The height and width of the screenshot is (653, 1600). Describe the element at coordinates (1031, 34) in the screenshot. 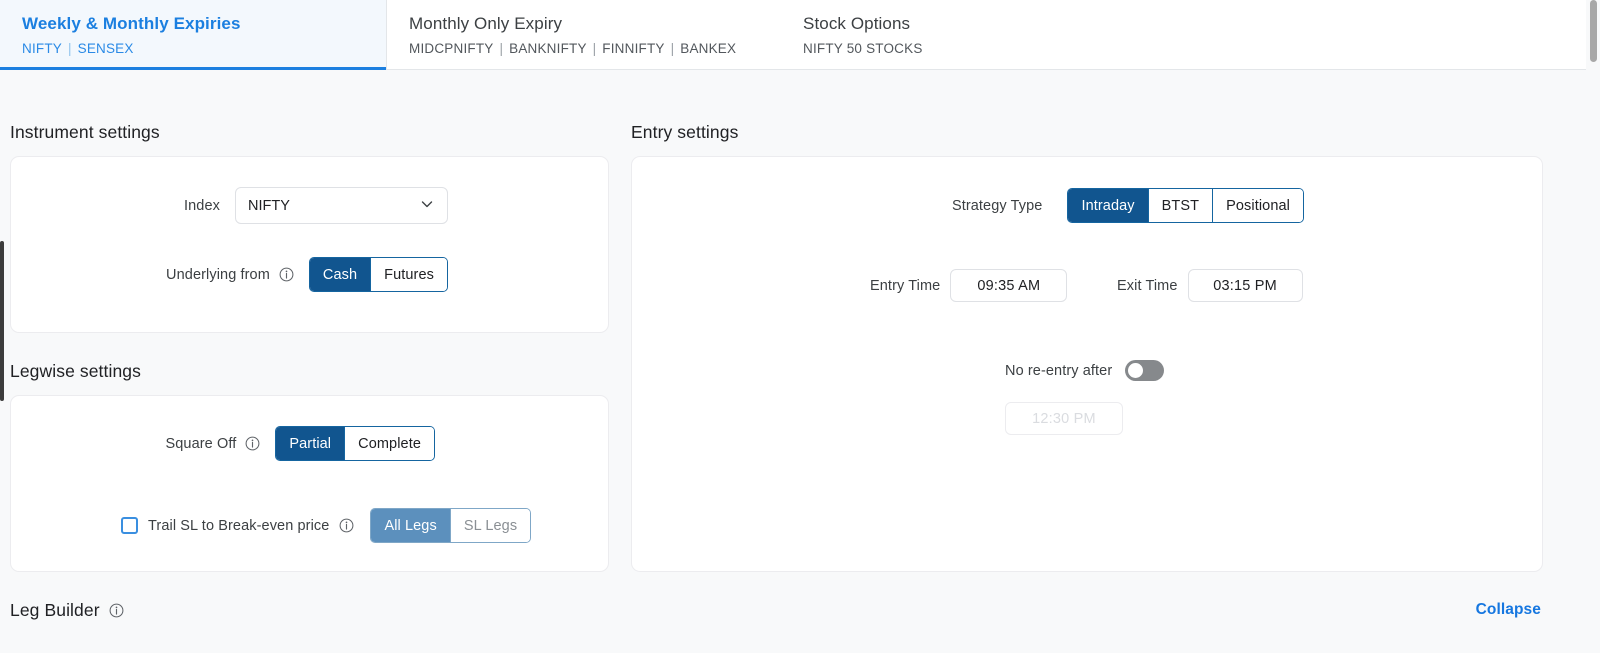

I see `tab-stock-options: Stock Options NIFTY 50 STOCKS` at that location.